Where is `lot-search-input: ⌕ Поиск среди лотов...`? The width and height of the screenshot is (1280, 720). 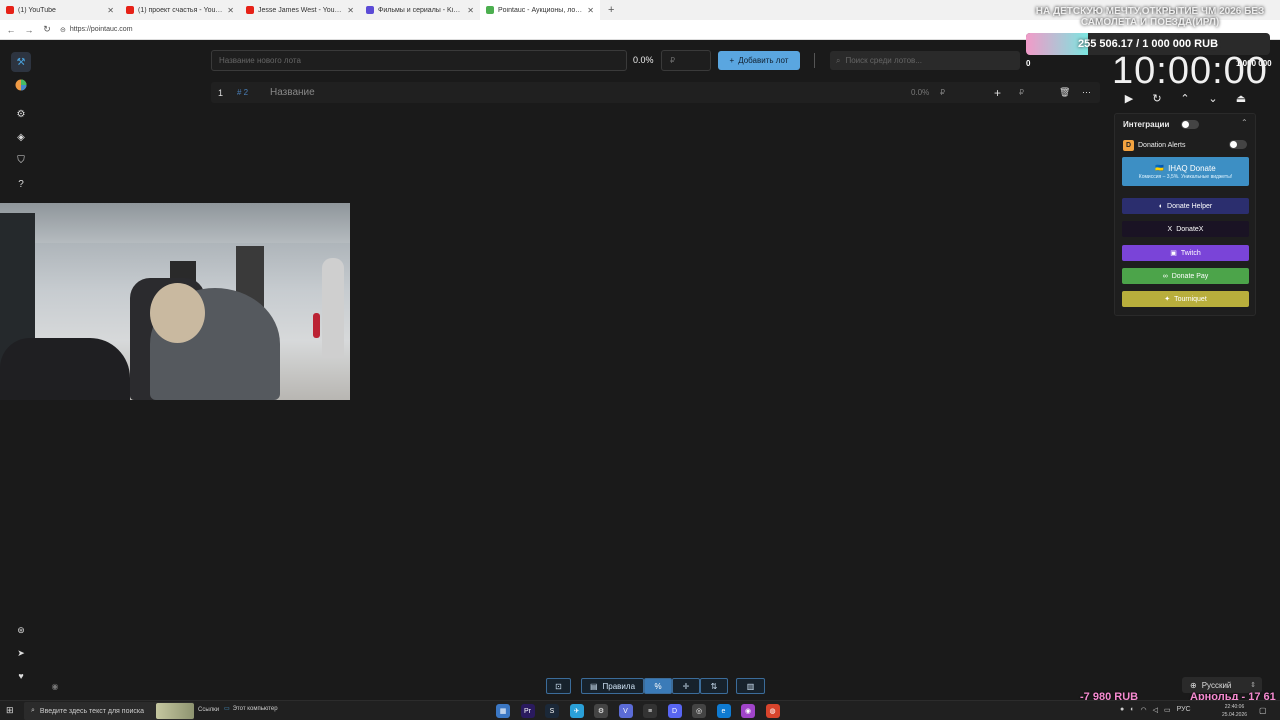
lot-search-input: ⌕ Поиск среди лотов... is located at coordinates (925, 60).